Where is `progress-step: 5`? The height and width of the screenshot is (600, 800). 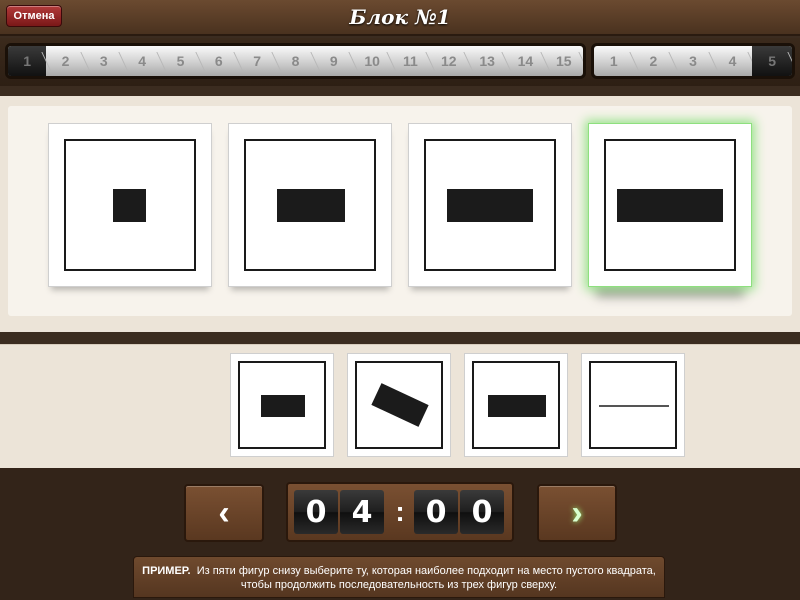
progress-step: 5 is located at coordinates (180, 61).